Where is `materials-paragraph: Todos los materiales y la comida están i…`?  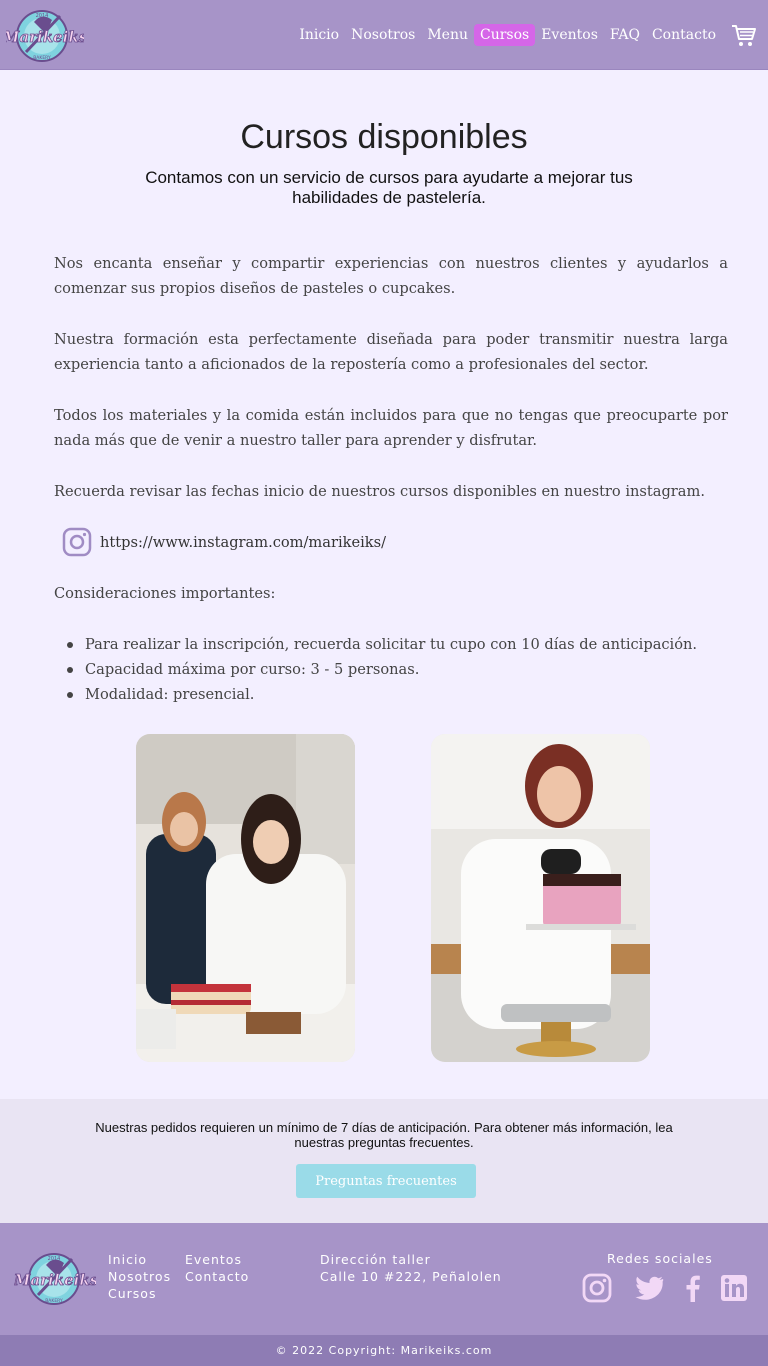 materials-paragraph: Todos los materiales y la comida están i… is located at coordinates (391, 428).